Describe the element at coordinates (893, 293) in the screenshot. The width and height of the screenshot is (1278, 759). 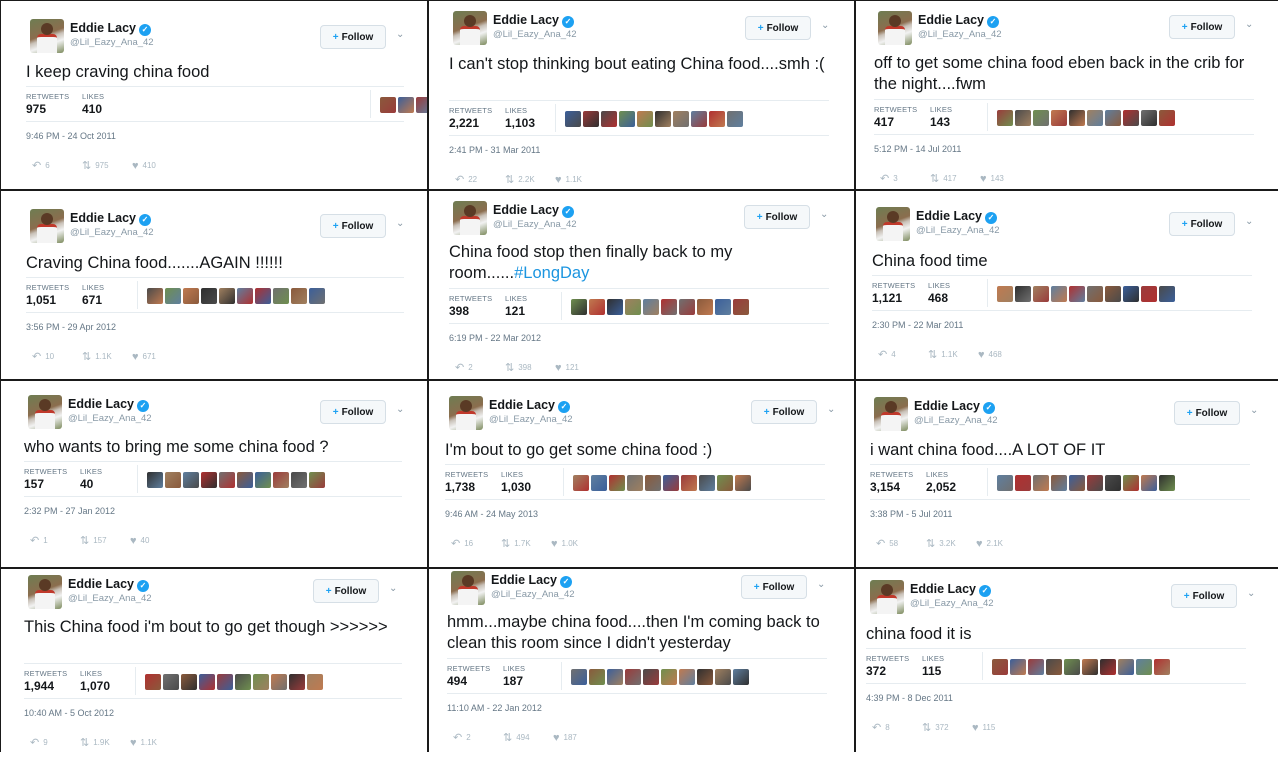
I see `retweets-stat: RETWEETS 1,121` at that location.